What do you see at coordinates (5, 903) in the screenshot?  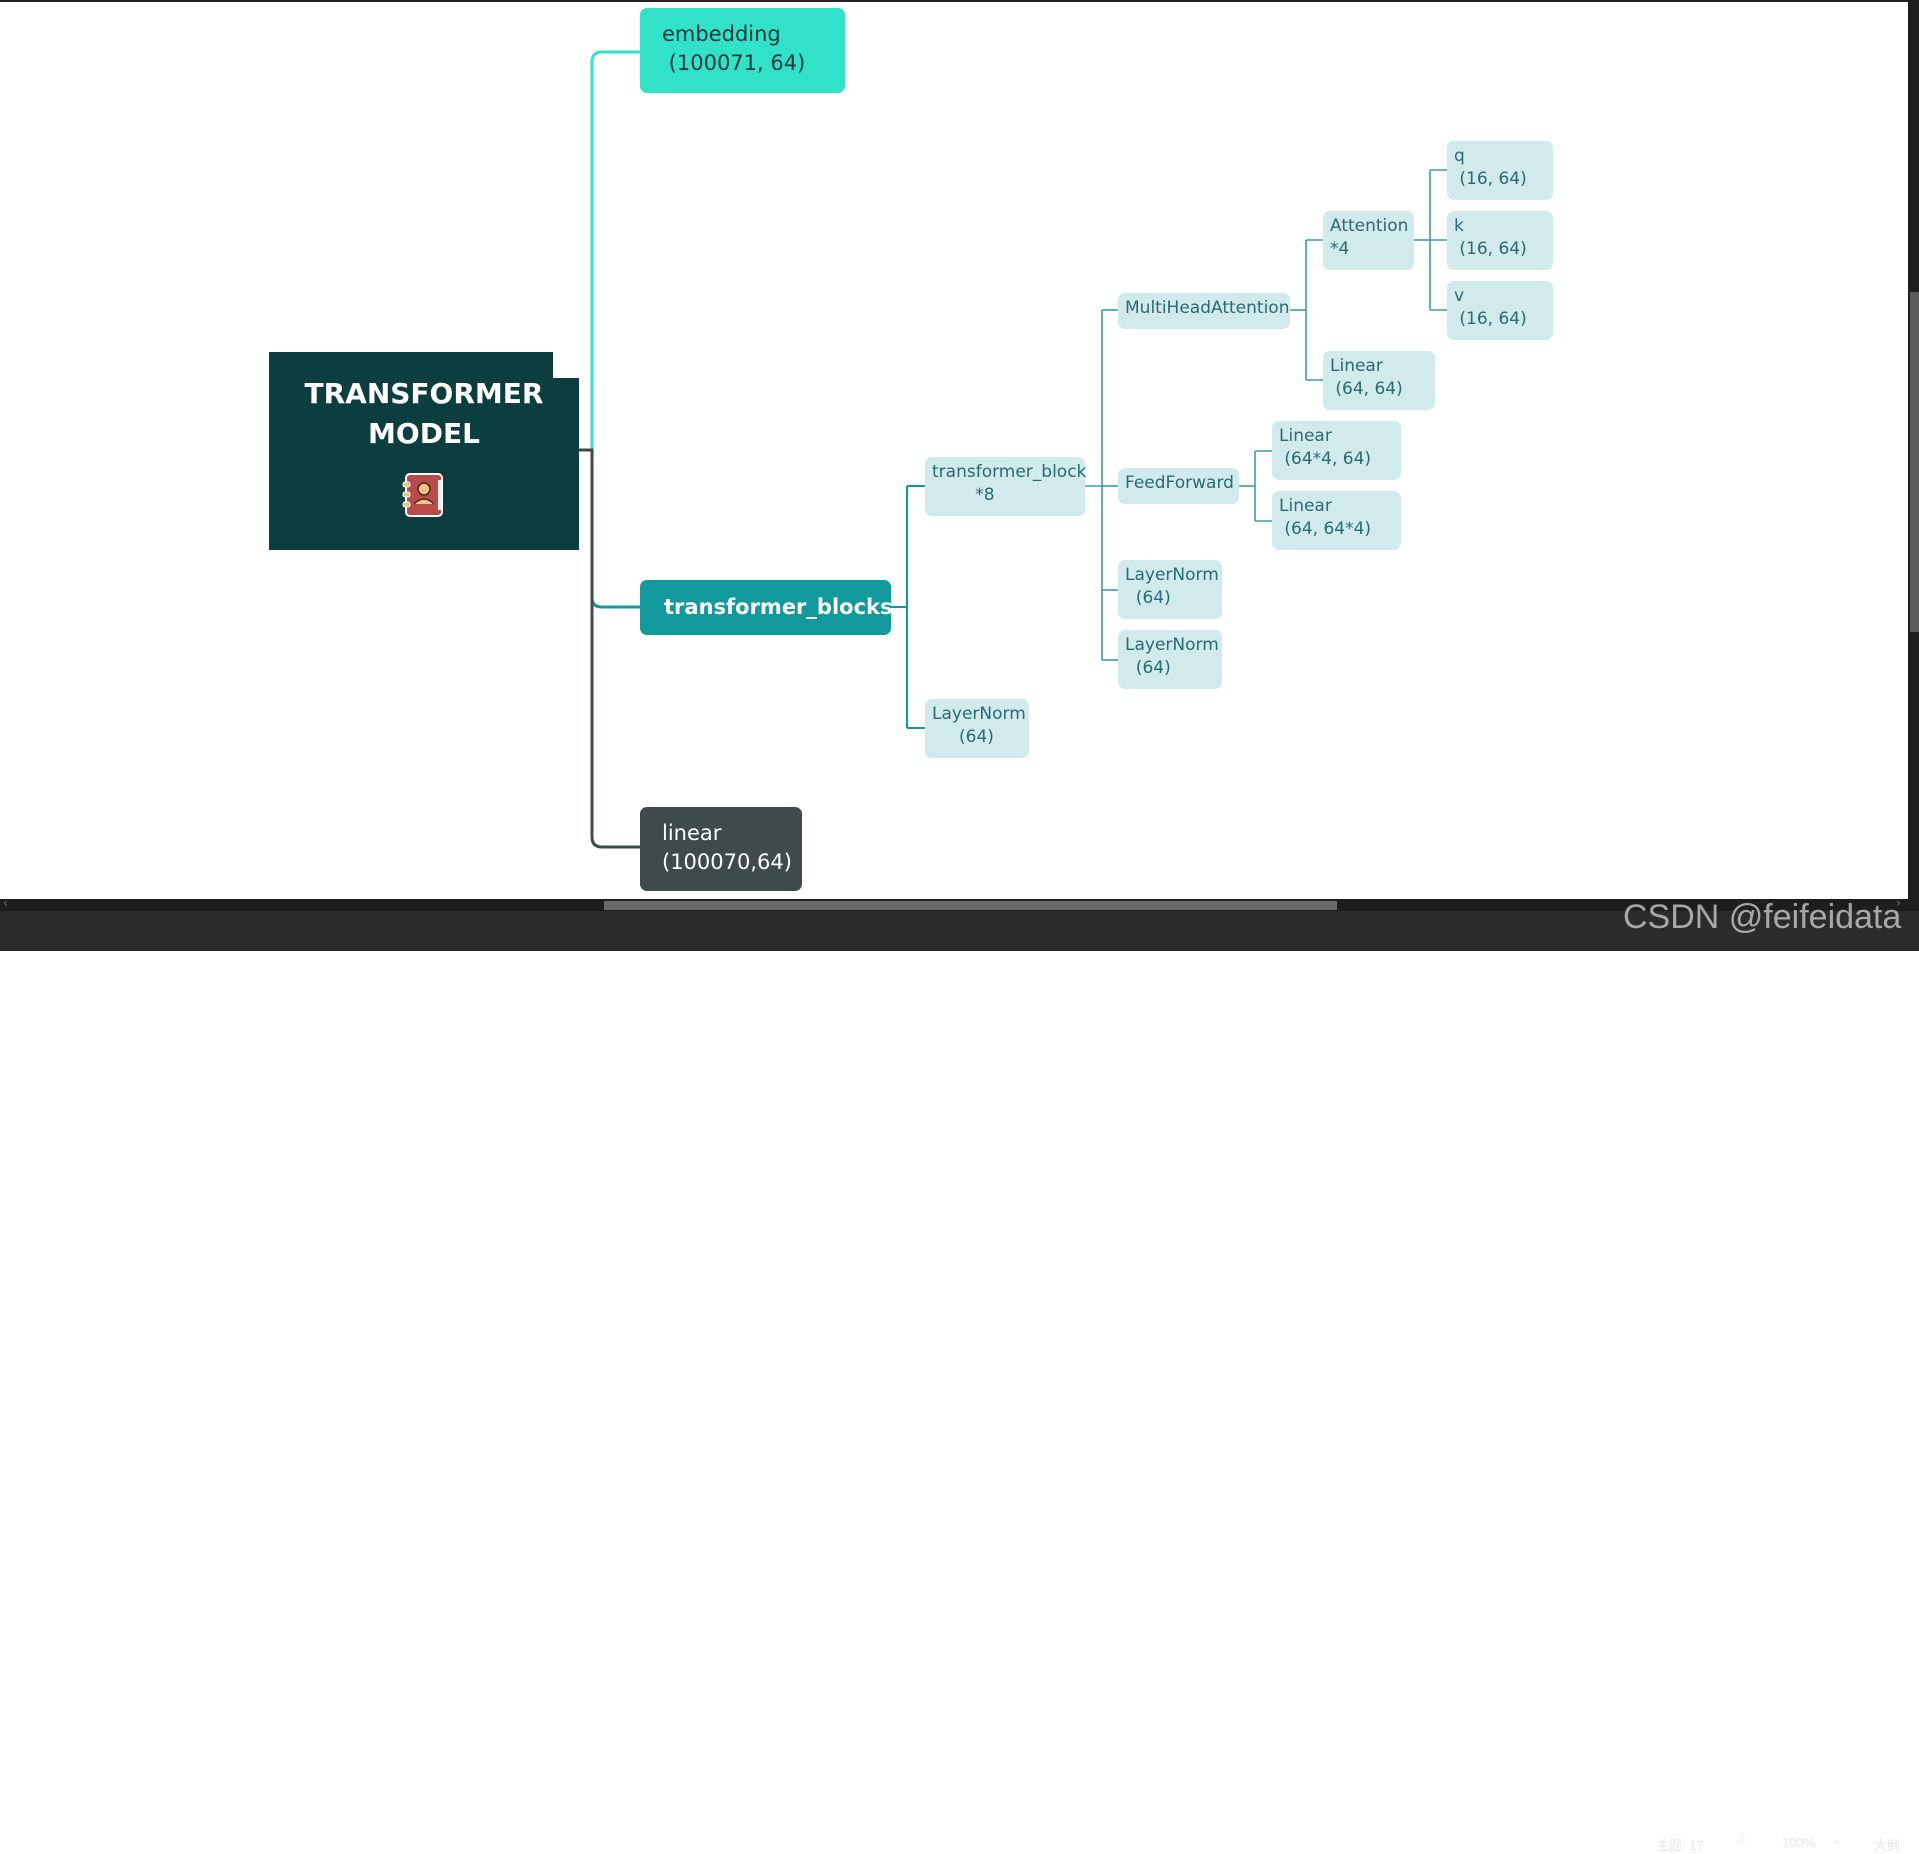 I see `scroll-left-arrow-icon: ‹` at bounding box center [5, 903].